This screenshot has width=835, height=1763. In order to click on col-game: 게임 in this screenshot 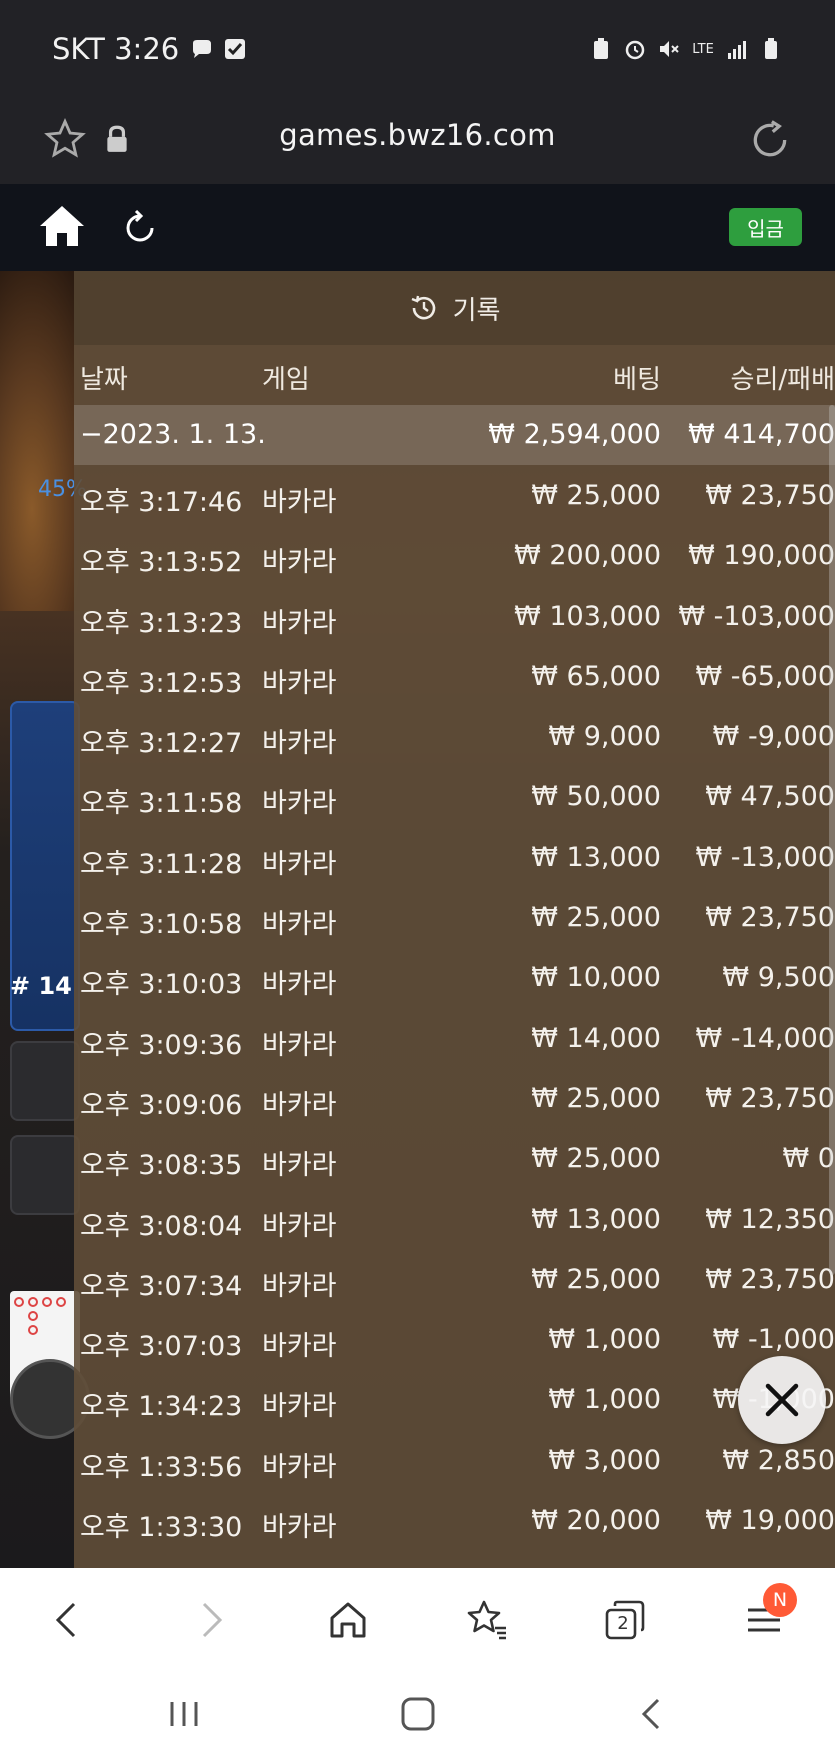, I will do `click(286, 380)`.